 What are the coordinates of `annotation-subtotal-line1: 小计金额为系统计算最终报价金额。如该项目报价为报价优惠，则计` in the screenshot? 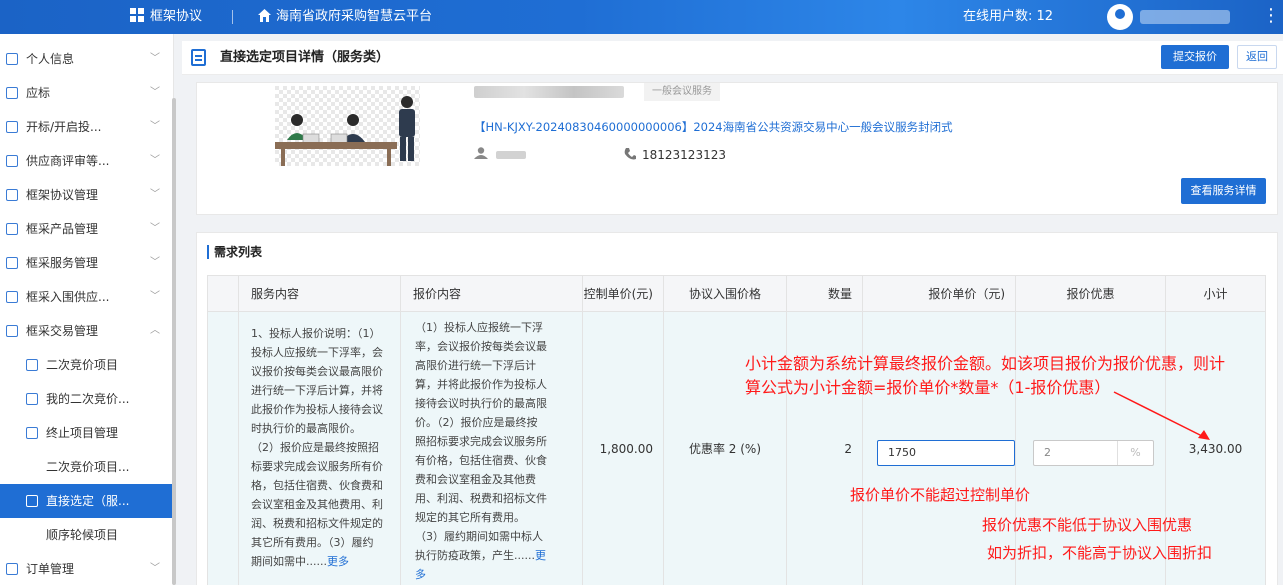 It's located at (985, 363).